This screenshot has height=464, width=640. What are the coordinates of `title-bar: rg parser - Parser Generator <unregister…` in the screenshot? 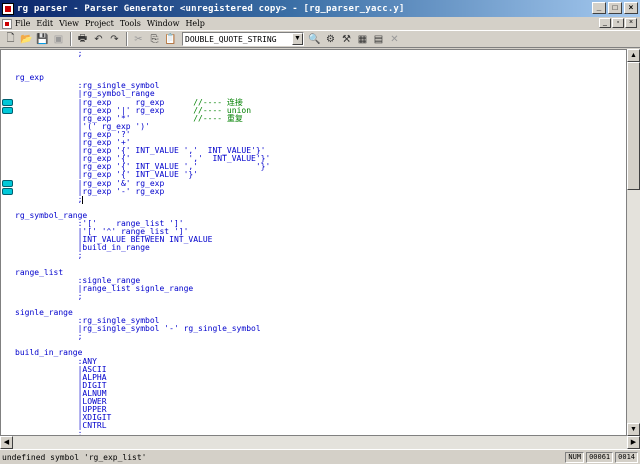 It's located at (320, 8).